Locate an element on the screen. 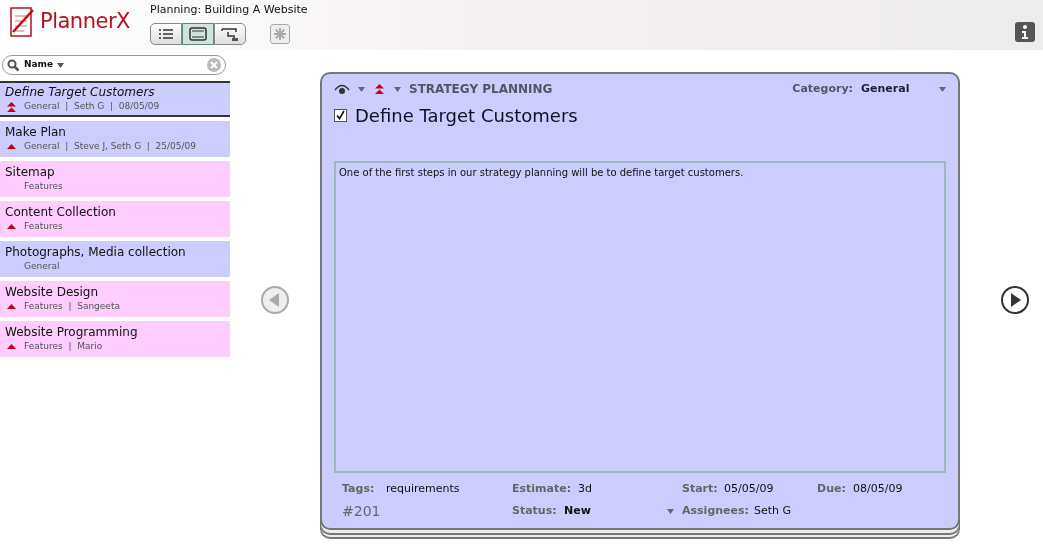  task-title: Sitemap is located at coordinates (30, 172).